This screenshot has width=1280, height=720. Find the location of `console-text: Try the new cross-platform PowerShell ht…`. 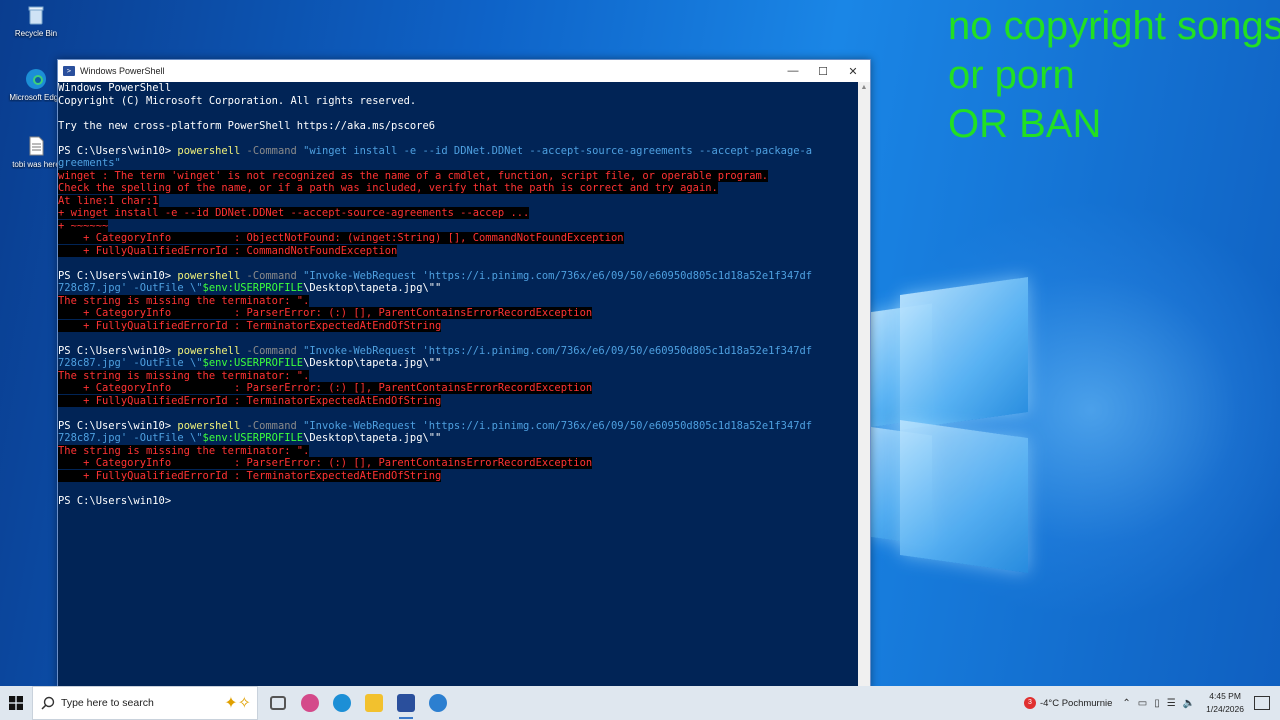

console-text: Try the new cross-platform PowerShell ht… is located at coordinates (247, 125).